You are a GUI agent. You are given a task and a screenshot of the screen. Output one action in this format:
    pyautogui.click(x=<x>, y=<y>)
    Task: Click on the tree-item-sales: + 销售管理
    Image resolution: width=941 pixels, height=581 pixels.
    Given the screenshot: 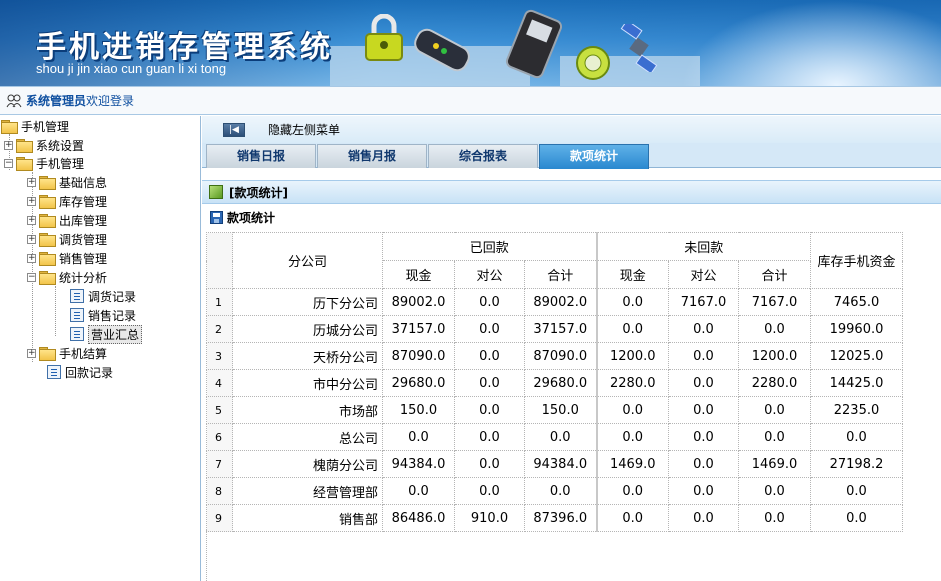 What is the action you would take?
    pyautogui.click(x=67, y=258)
    